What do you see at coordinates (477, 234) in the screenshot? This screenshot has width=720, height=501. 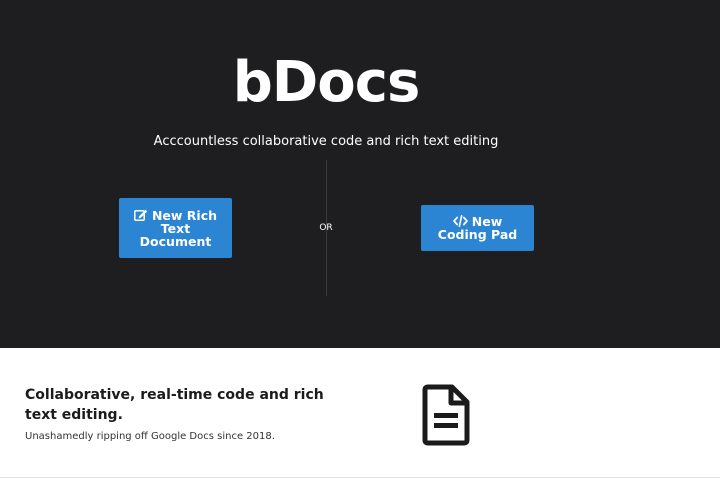 I see `code-button-line2: Coding Pad` at bounding box center [477, 234].